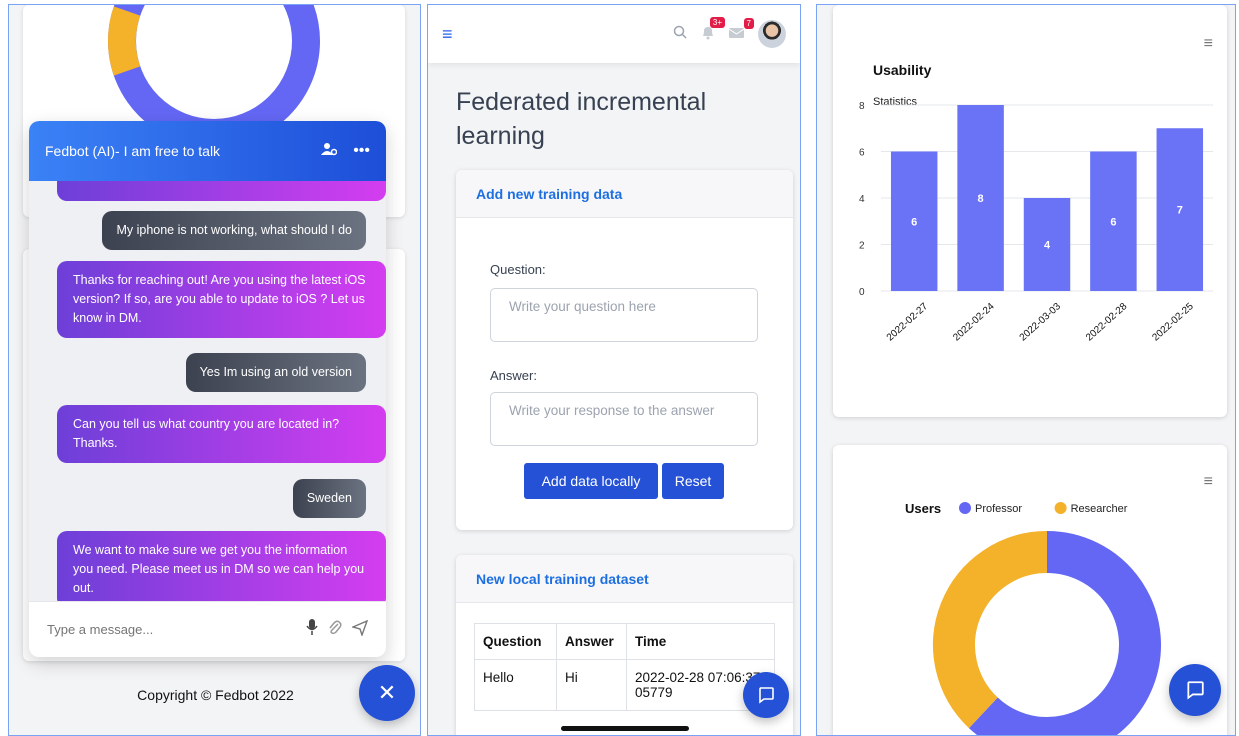 This screenshot has width=1239, height=736. I want to click on x-tick-label: 2022-03-03, so click(1041, 322).